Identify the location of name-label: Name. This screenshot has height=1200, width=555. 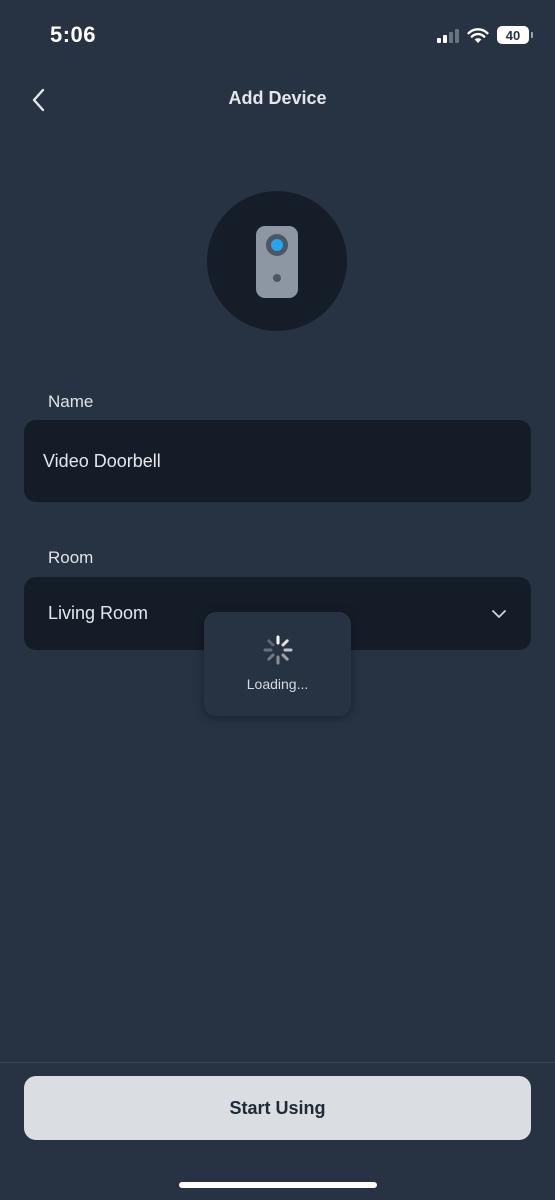
(71, 401).